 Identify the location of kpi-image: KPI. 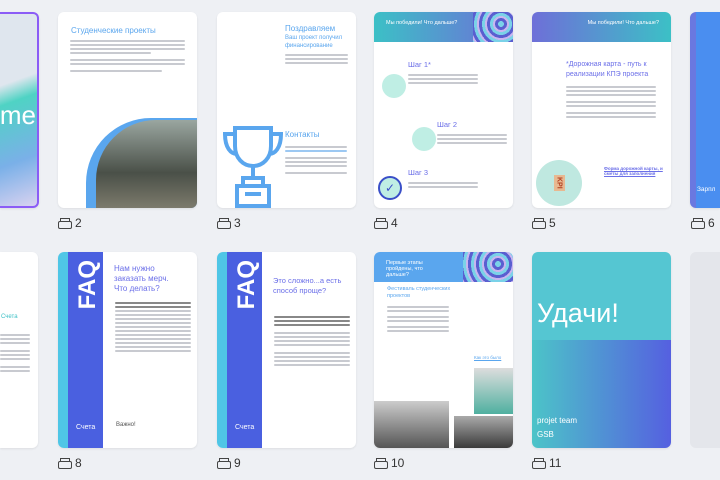
(559, 183).